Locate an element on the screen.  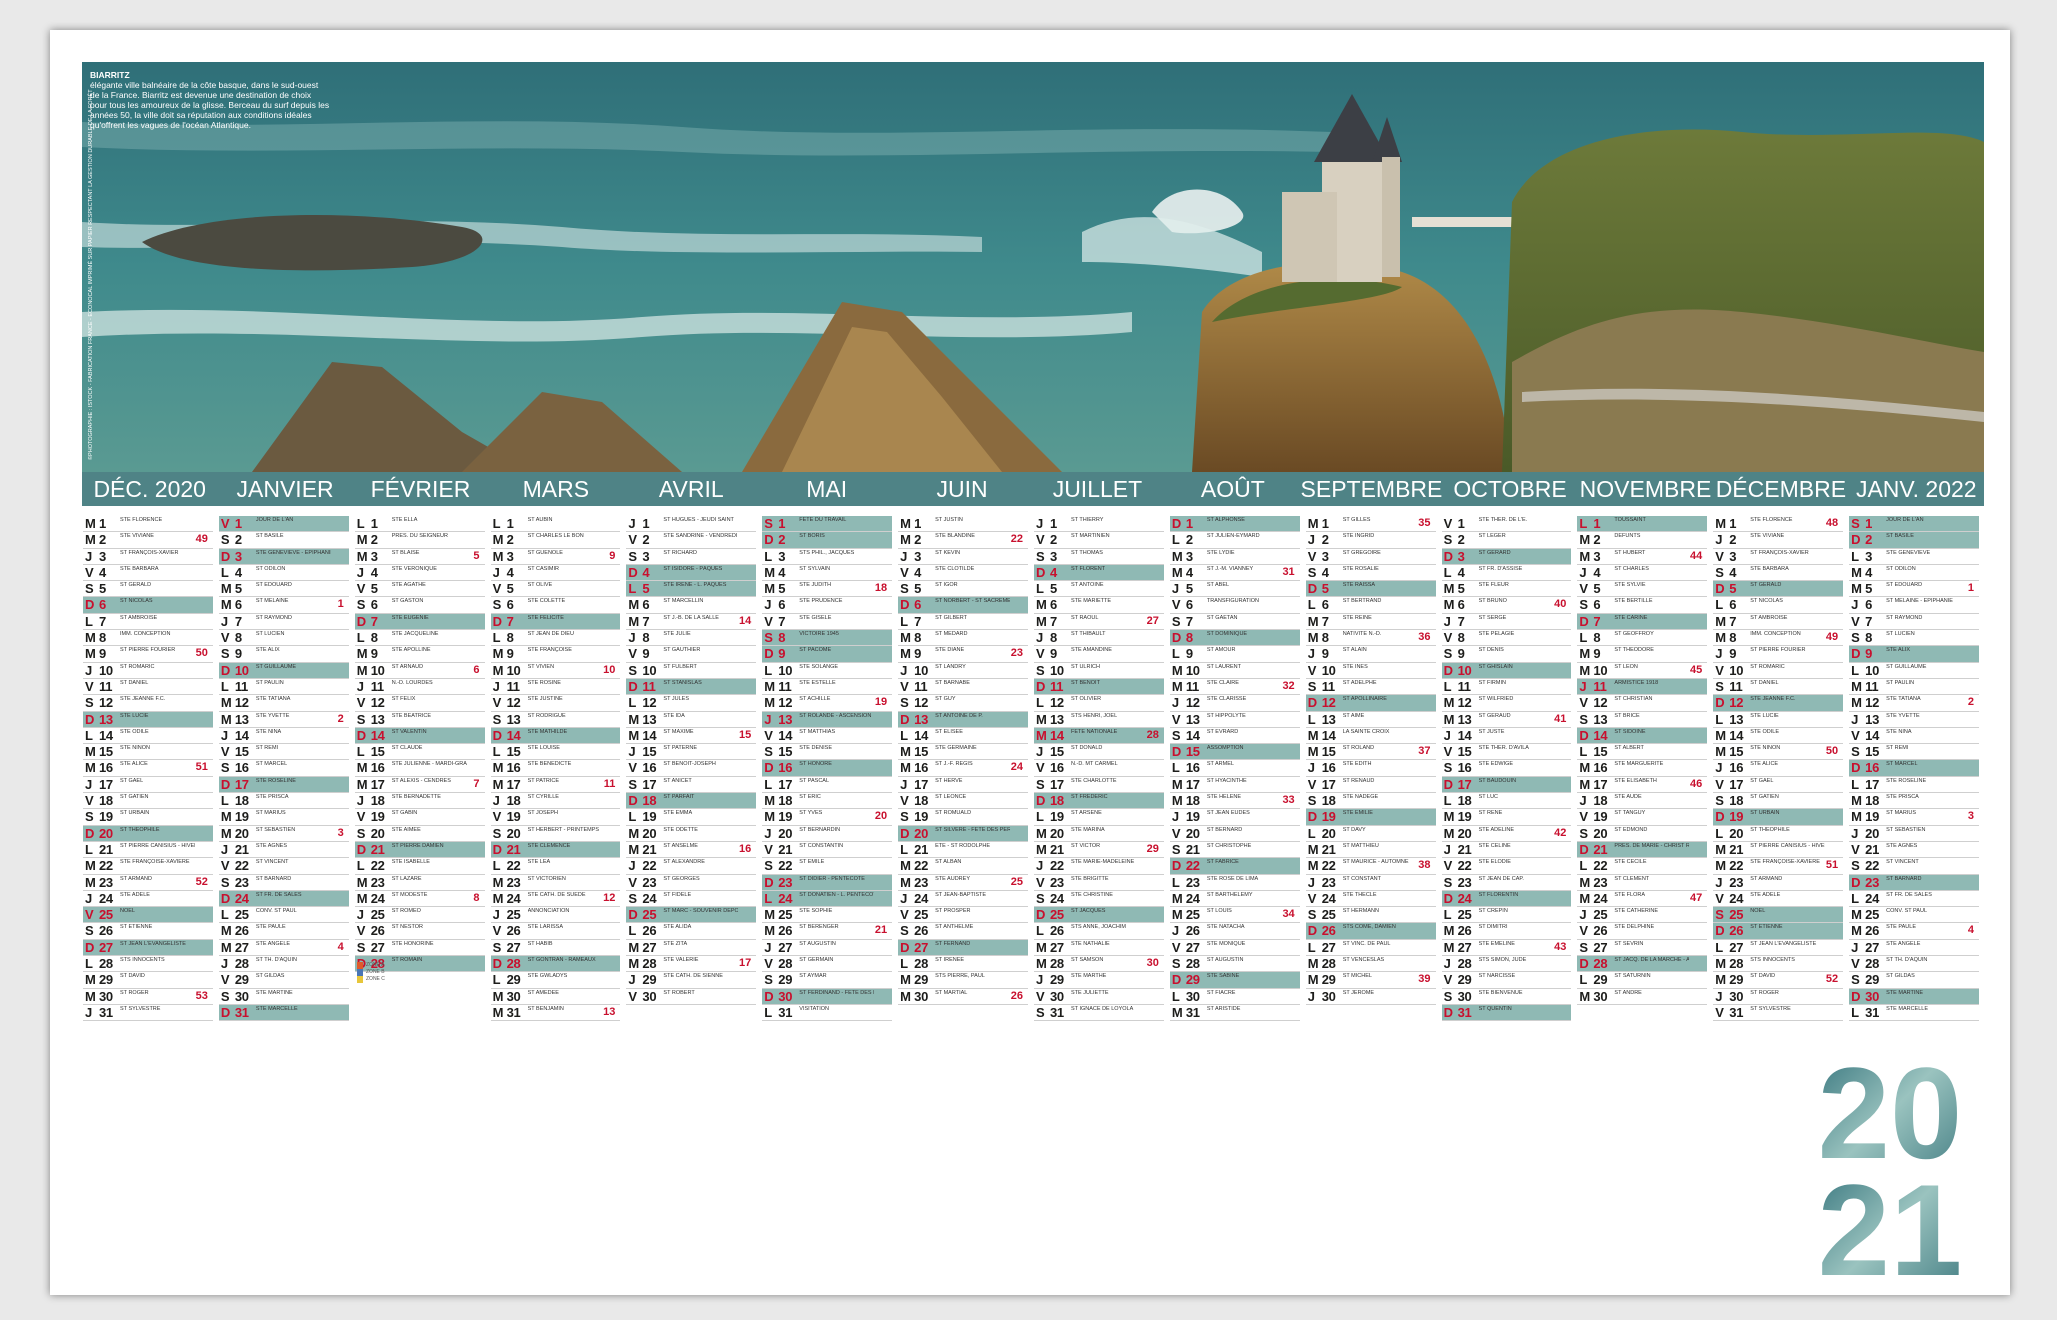
saint-name: STE FLORENCE is located at coordinates (1771, 520).